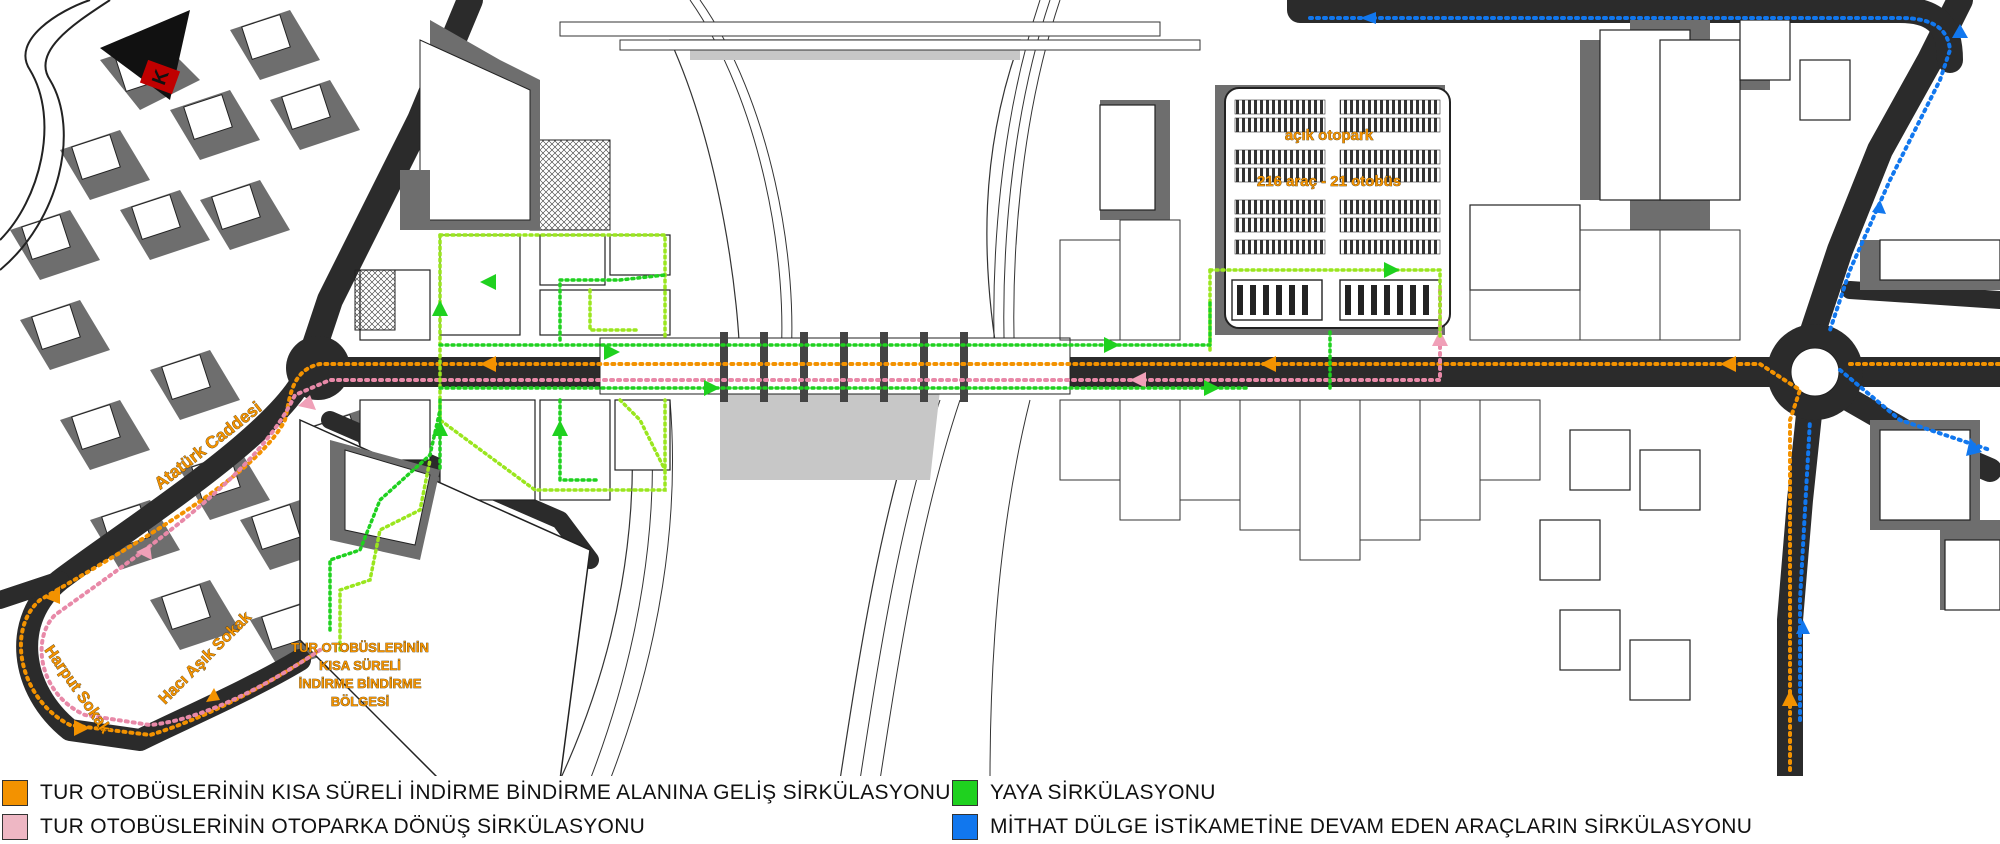  I want to click on legend-label-green: YAYA SİRKÜLASYONU, so click(1103, 792).